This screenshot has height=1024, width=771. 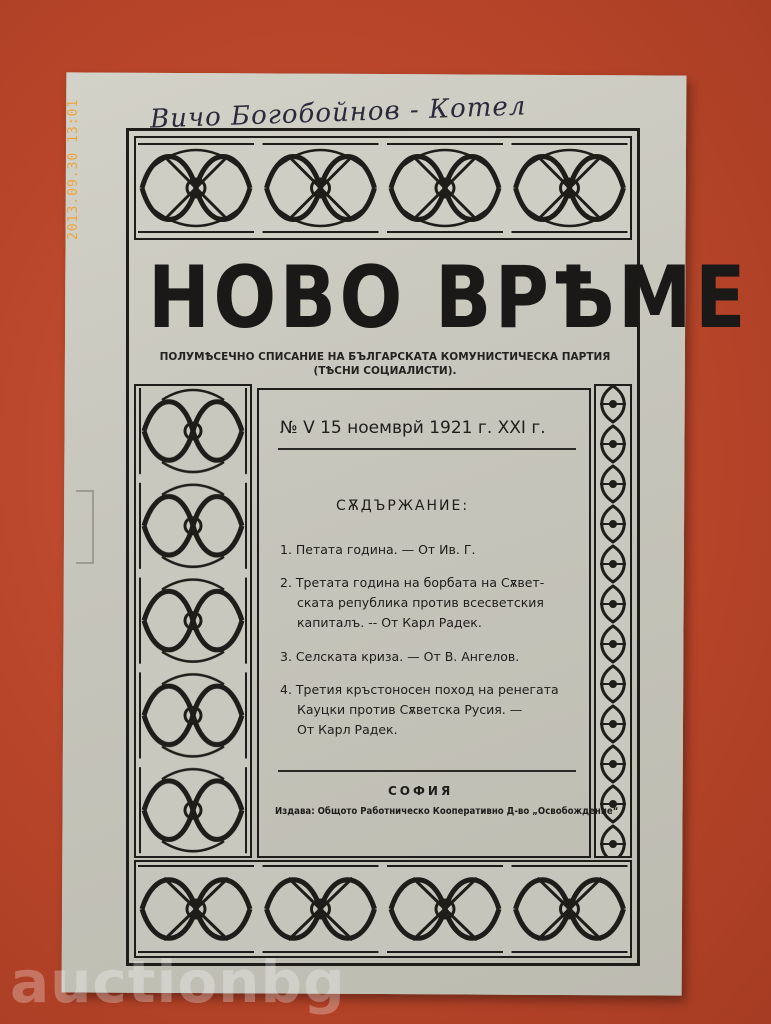 What do you see at coordinates (385, 371) in the screenshot?
I see `subtitle-line-2: (ТѢСНИ СОЦИАЛИСТИ).` at bounding box center [385, 371].